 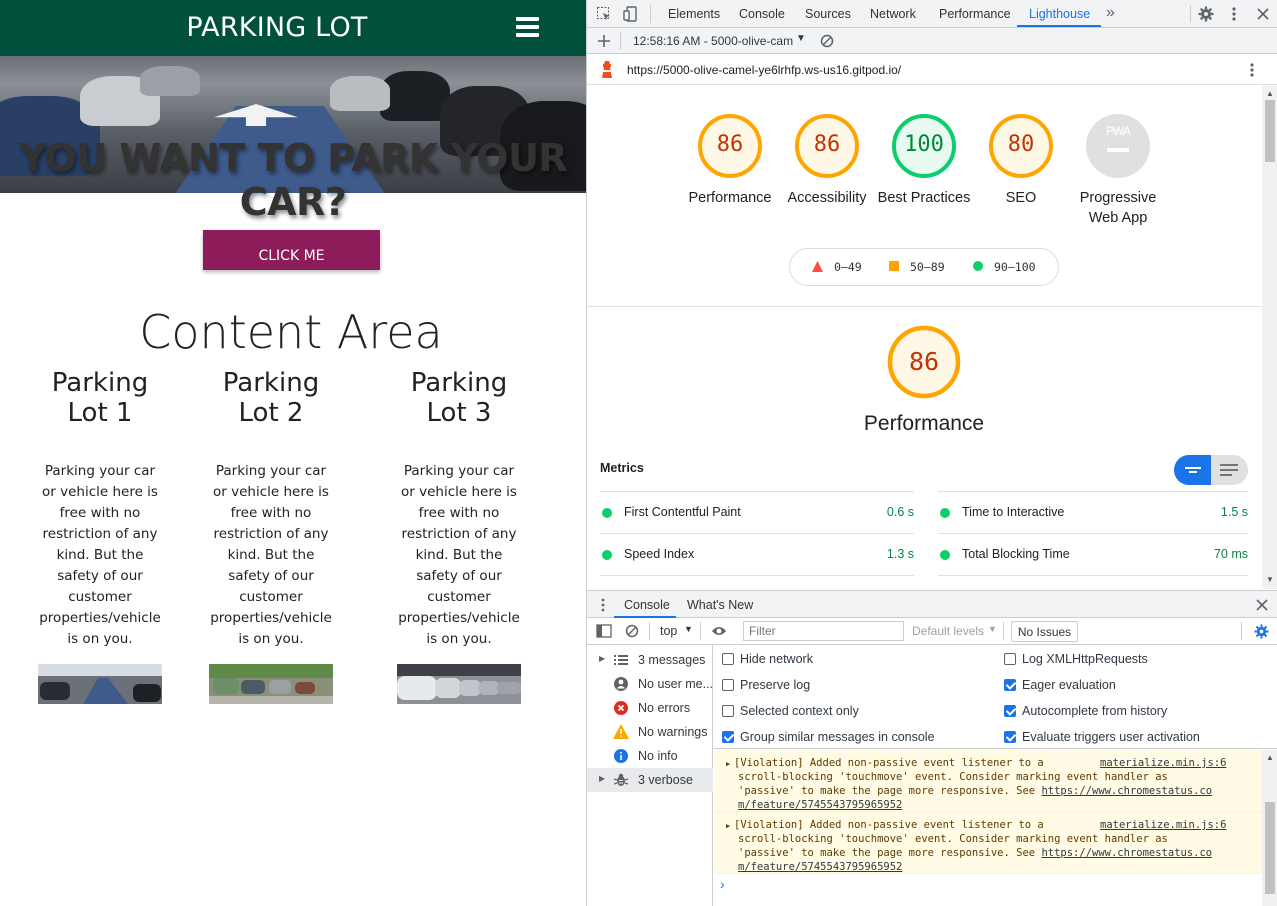 I want to click on score-label: Best Practices, so click(x=924, y=198).